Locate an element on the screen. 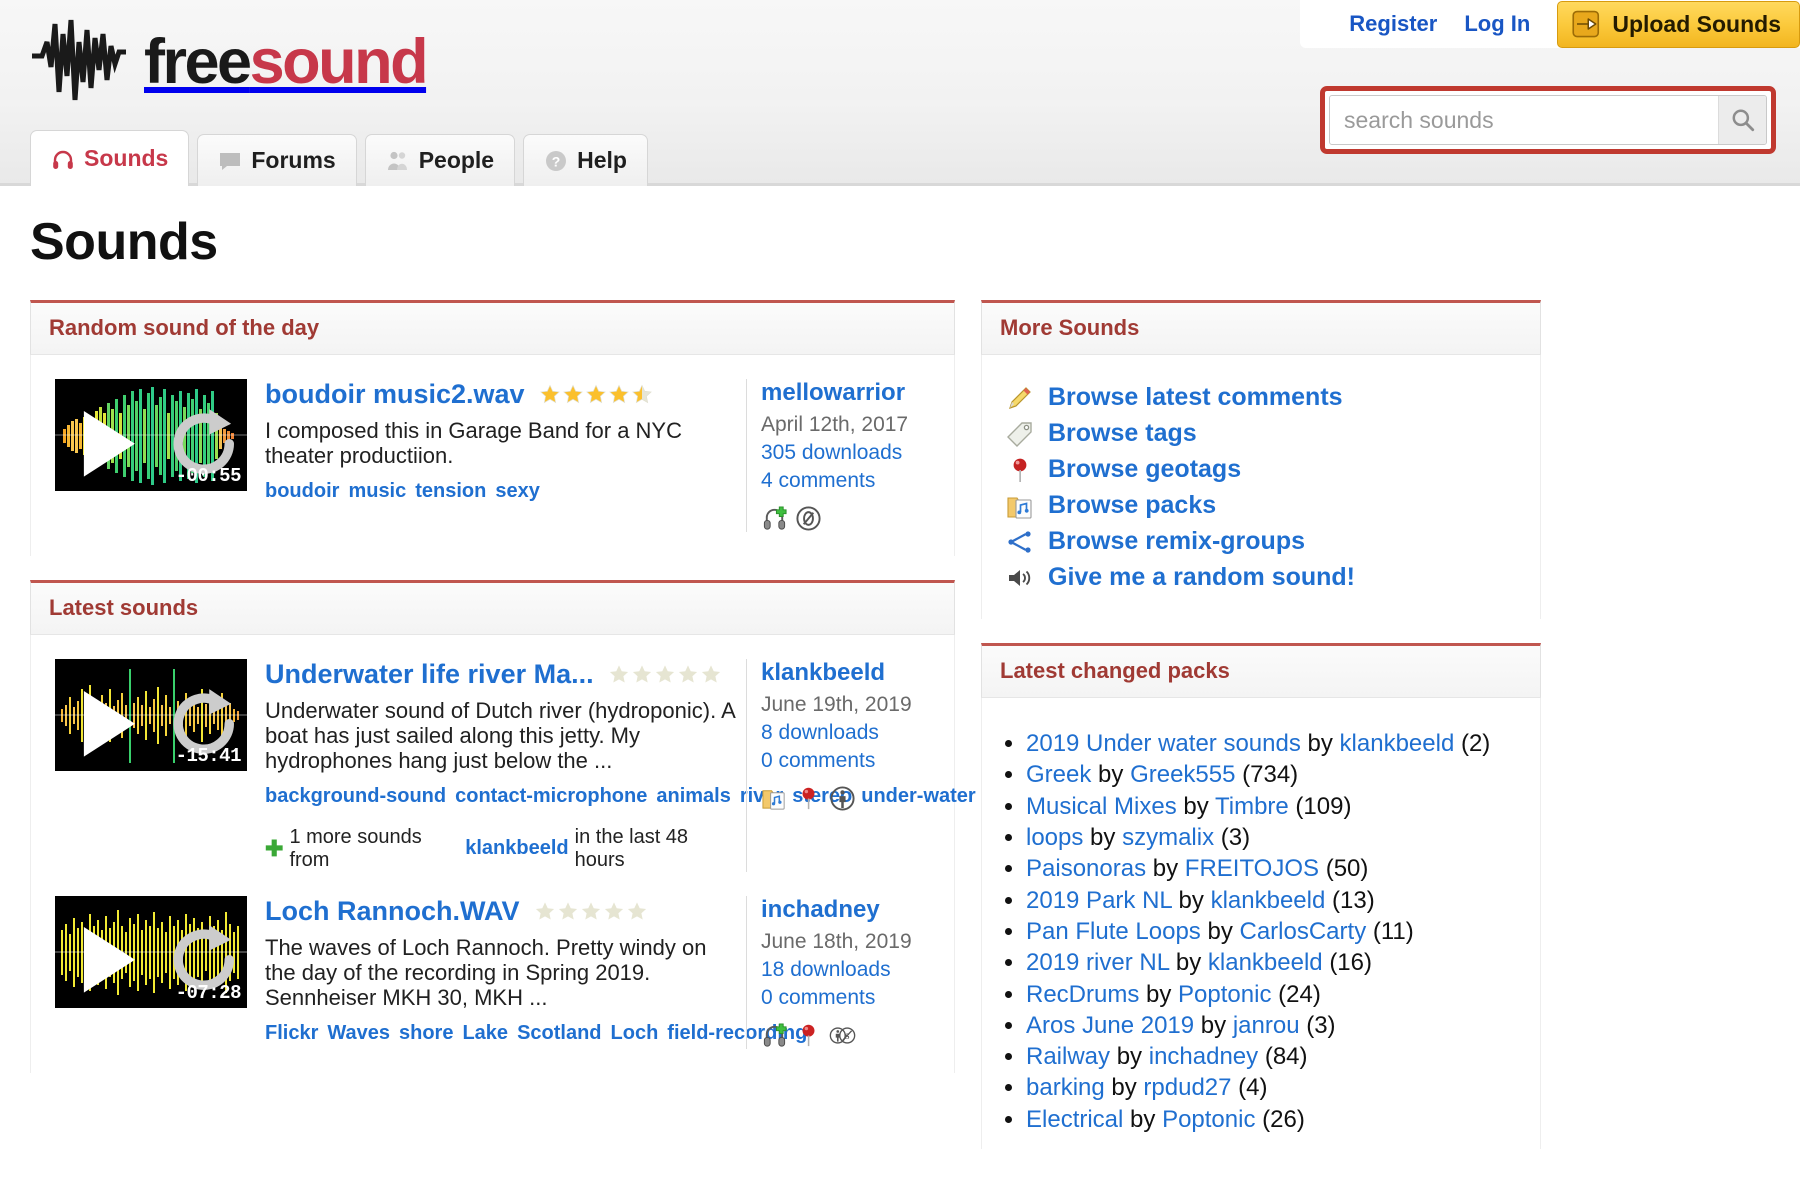 This screenshot has width=1800, height=1184. sound-title-link: boudoir music2.wav is located at coordinates (395, 394).